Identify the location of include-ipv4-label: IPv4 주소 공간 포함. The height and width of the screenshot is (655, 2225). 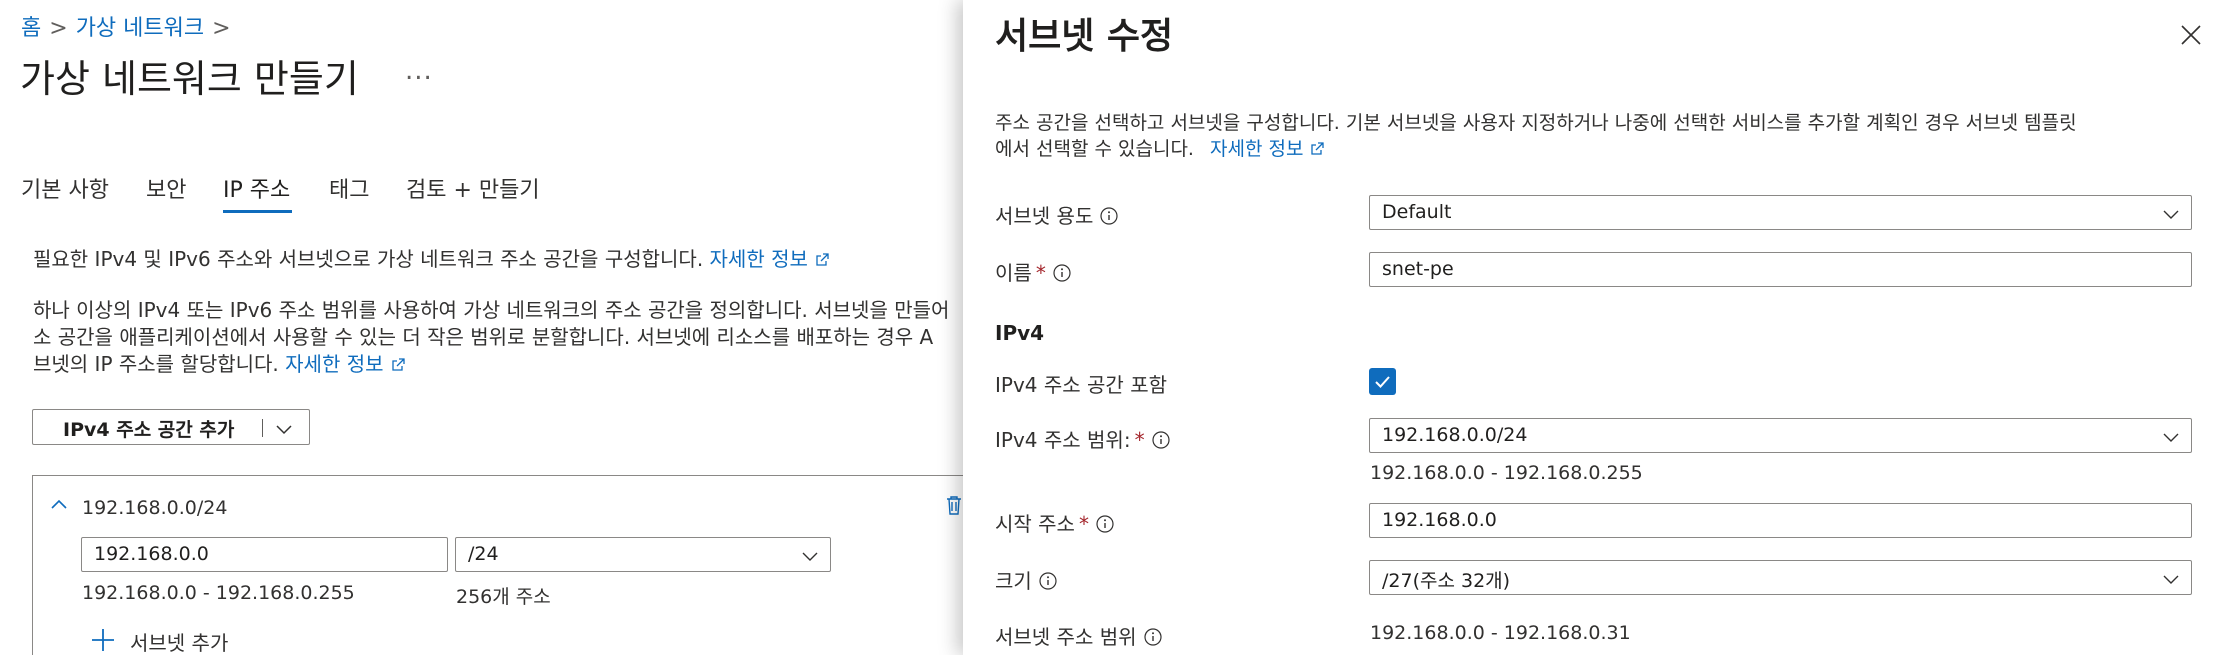
(1081, 385).